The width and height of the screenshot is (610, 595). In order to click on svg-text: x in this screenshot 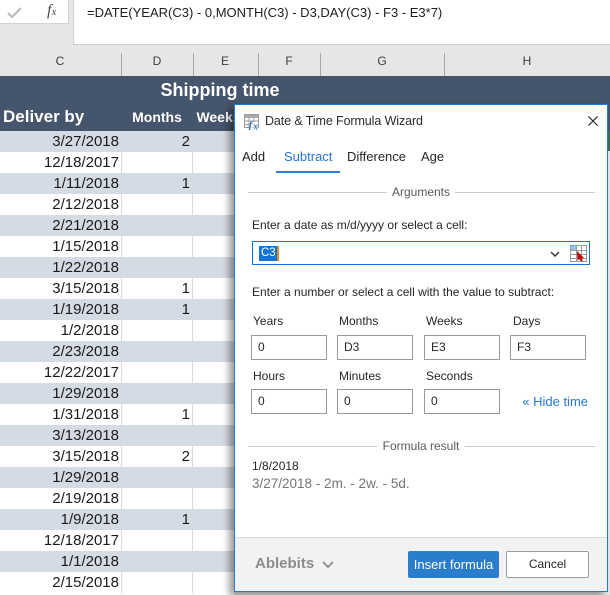, I will do `click(256, 126)`.